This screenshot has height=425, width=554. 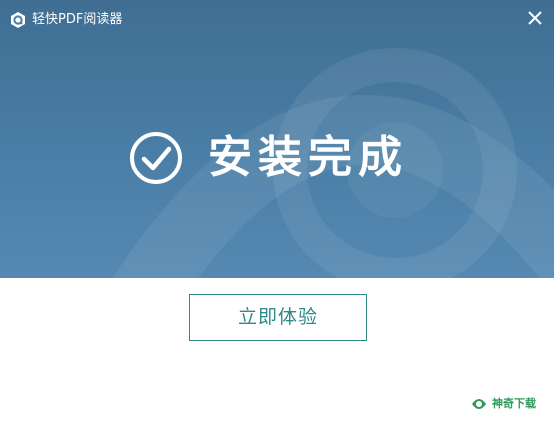 I want to click on title-bar: 轻快PDF阅读器, so click(x=277, y=20).